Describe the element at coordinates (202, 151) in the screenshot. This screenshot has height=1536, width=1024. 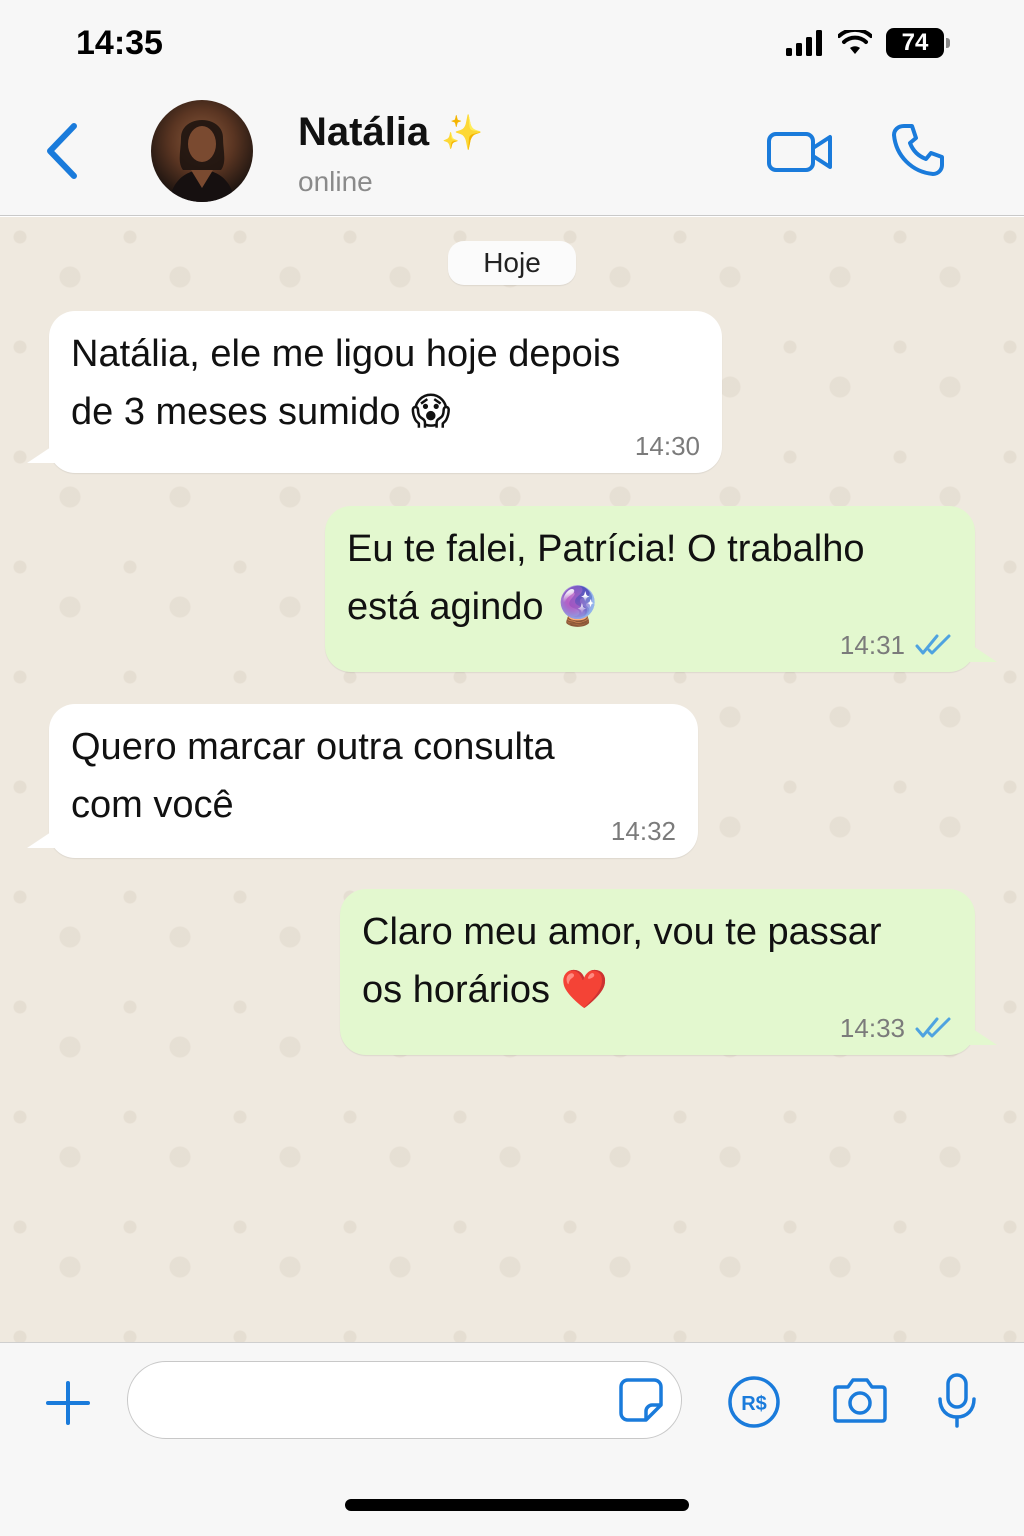
I see `avatar` at that location.